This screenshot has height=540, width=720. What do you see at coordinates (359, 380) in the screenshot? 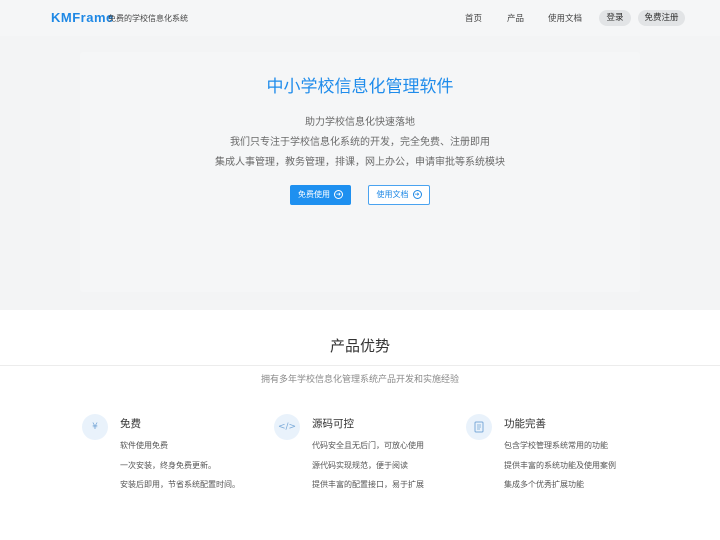
I see `features-subtitle: 拥有多年学校信息化管理系统产品开发和实施经验` at bounding box center [359, 380].